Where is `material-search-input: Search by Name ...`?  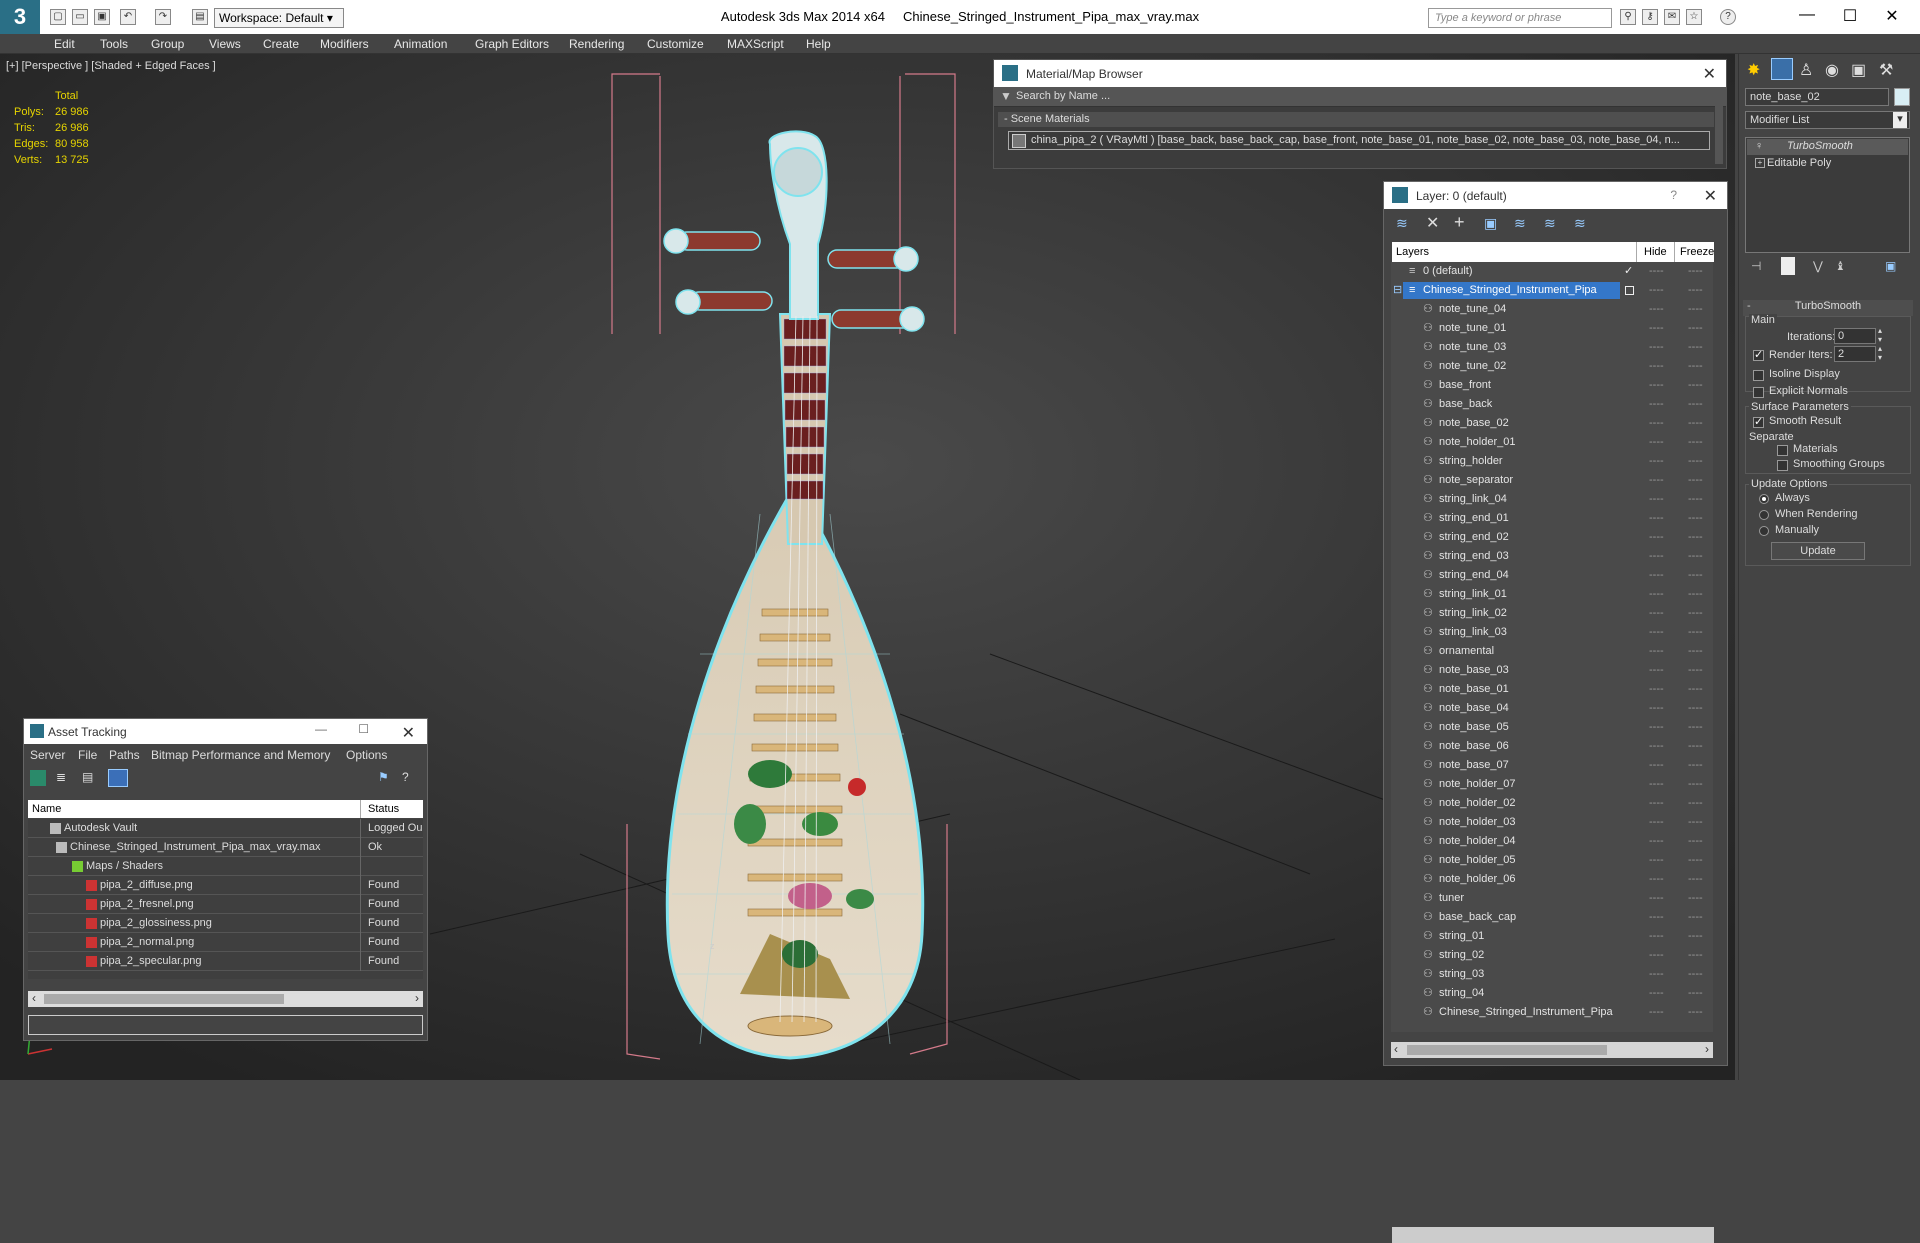
material-search-input: Search by Name ... is located at coordinates (1063, 96).